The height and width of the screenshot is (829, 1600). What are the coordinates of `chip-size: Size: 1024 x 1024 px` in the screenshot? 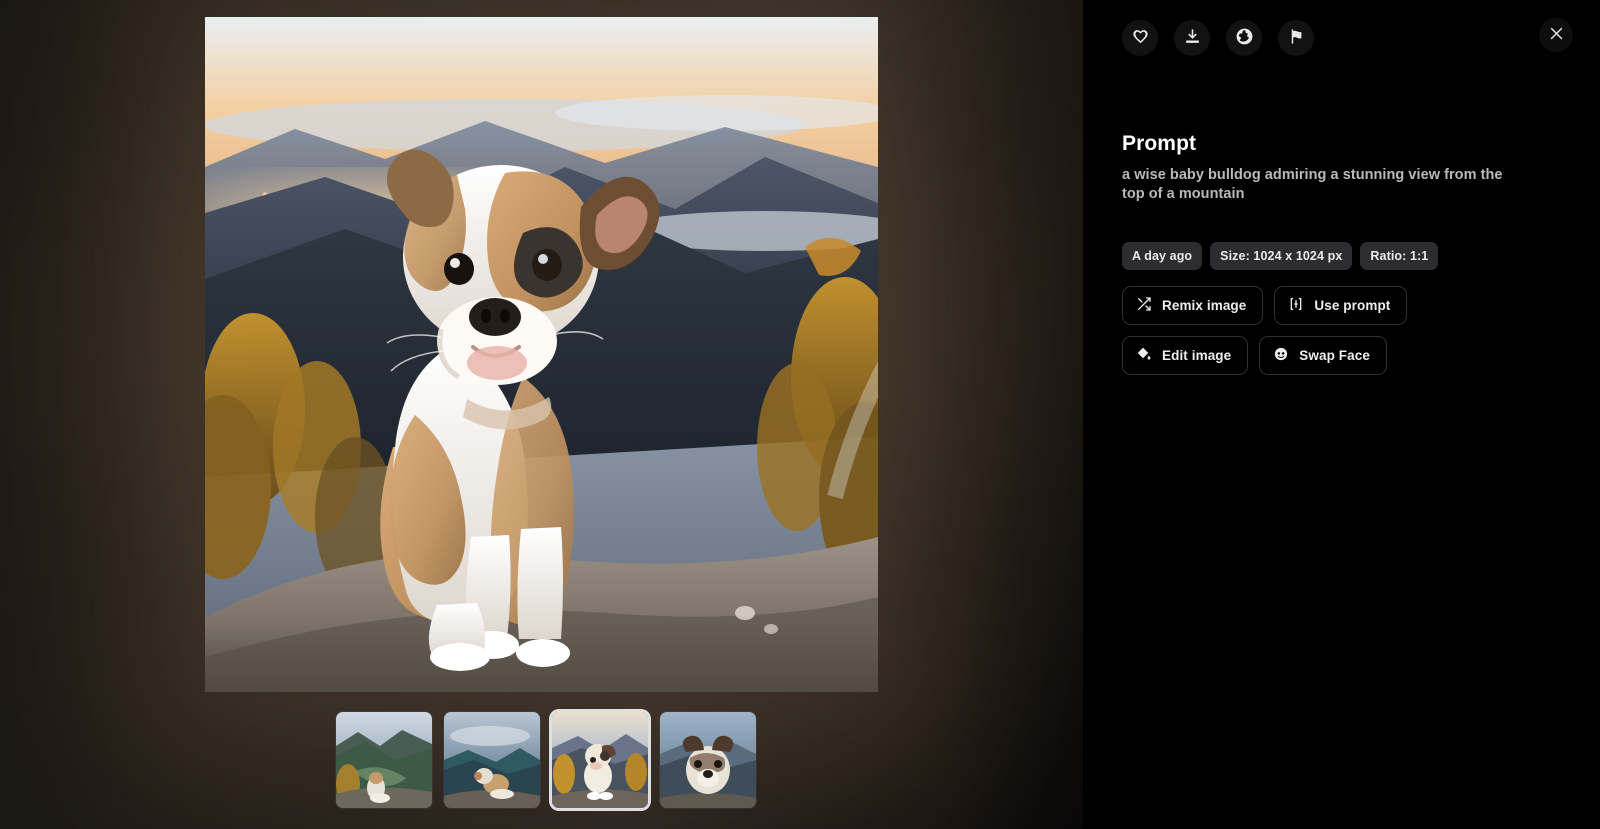 It's located at (1281, 256).